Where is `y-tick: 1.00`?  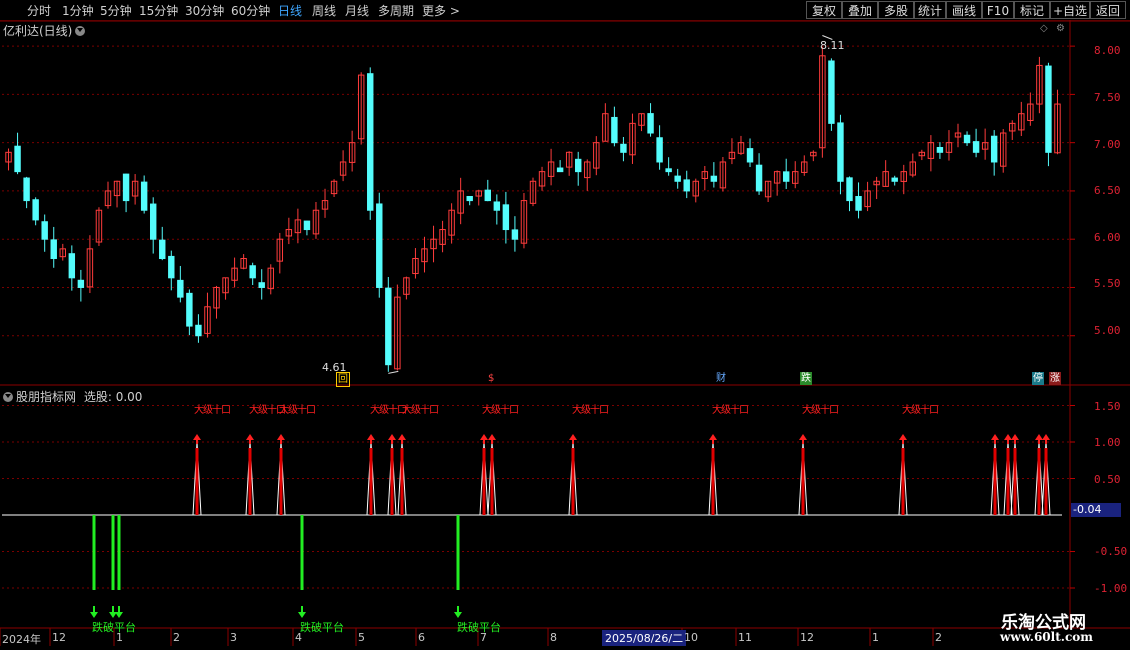 y-tick: 1.00 is located at coordinates (1107, 442).